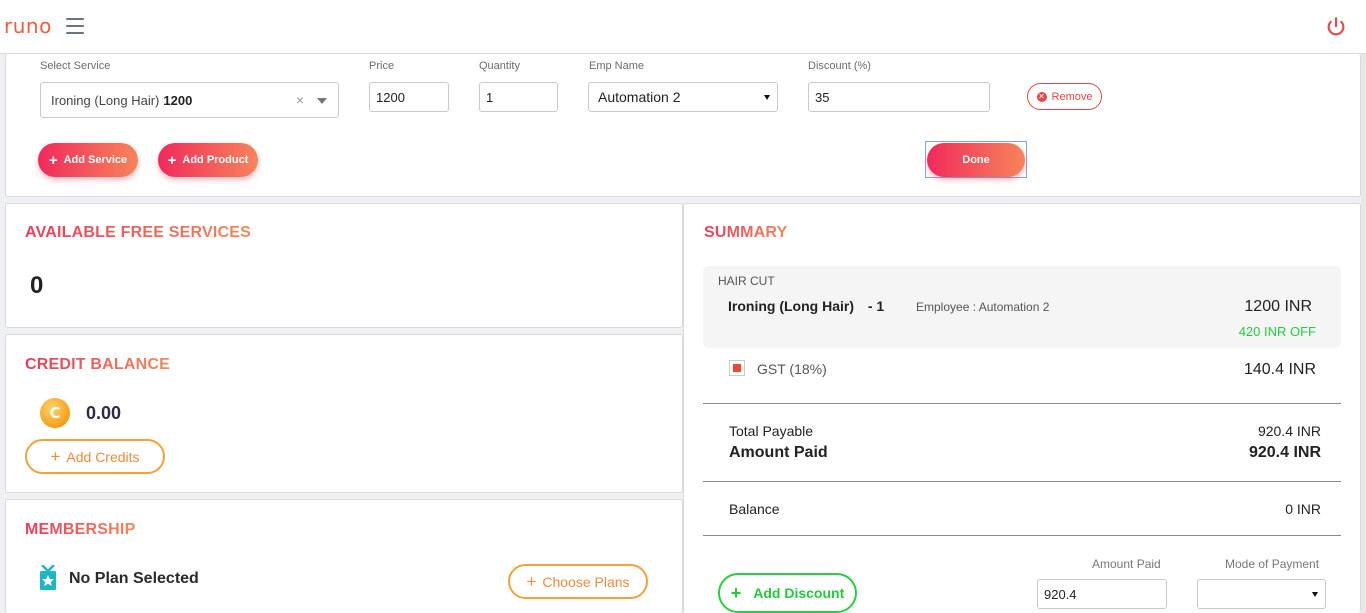 This screenshot has width=1366, height=613. Describe the element at coordinates (778, 452) in the screenshot. I see `amount-paid-label: Amount Paid` at that location.